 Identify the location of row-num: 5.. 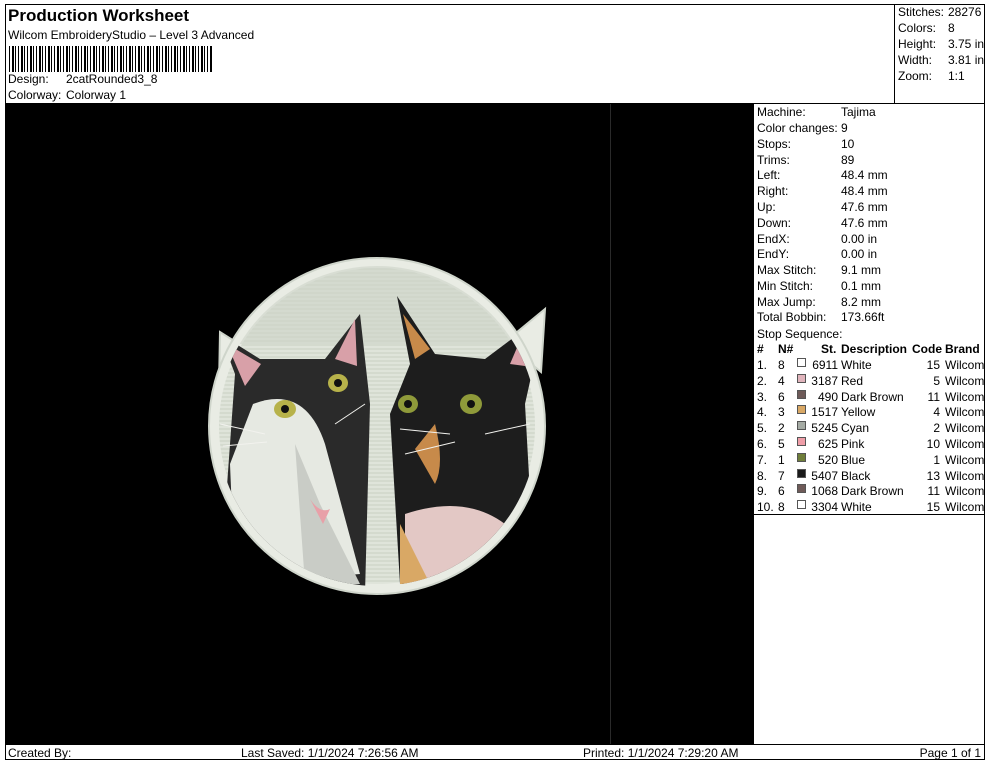
(762, 428).